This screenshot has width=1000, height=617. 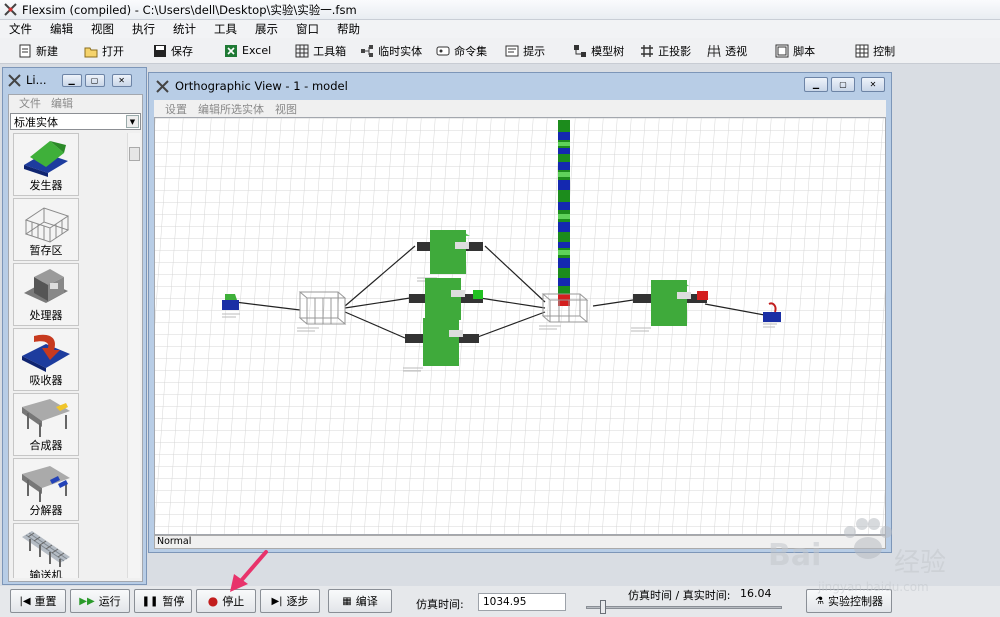 What do you see at coordinates (46, 484) in the screenshot?
I see `separator-icon` at bounding box center [46, 484].